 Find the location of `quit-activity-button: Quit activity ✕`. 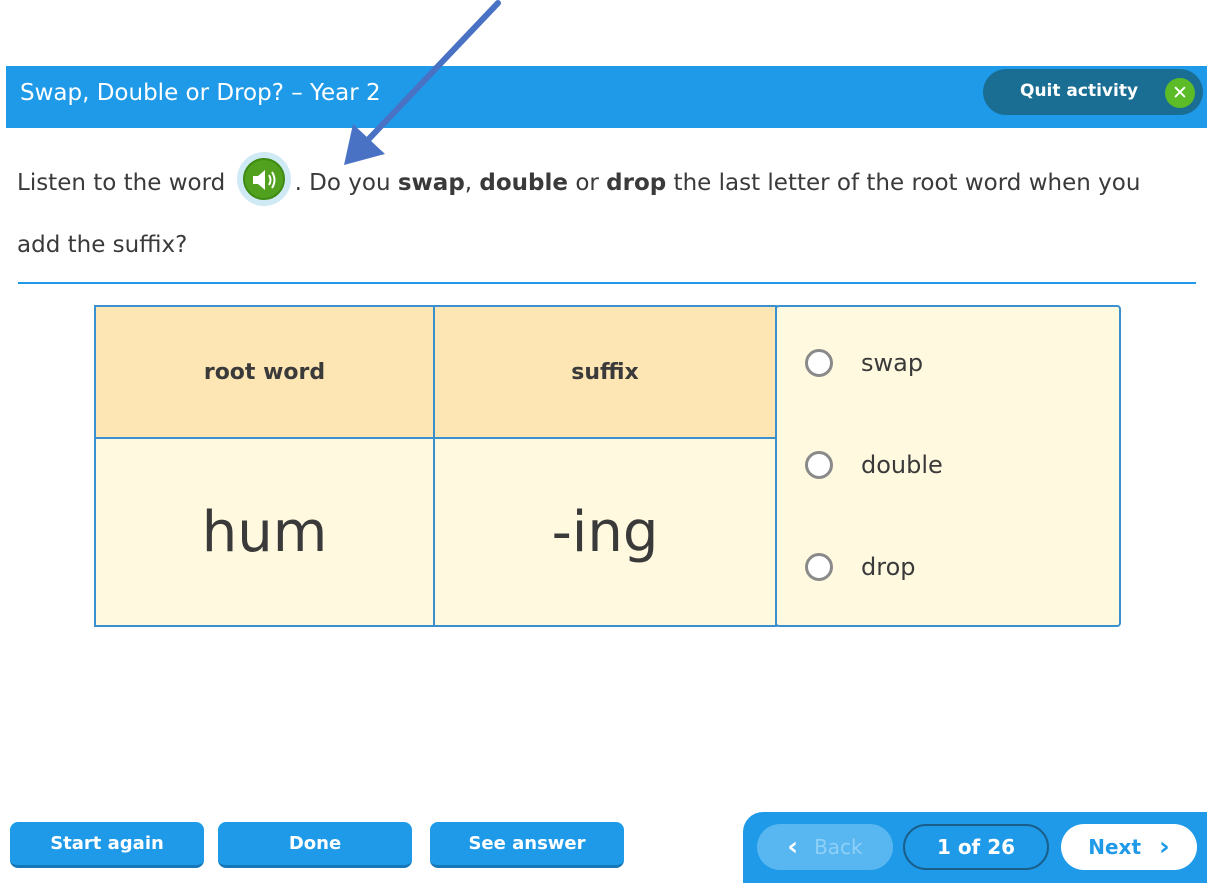

quit-activity-button: Quit activity ✕ is located at coordinates (1093, 92).